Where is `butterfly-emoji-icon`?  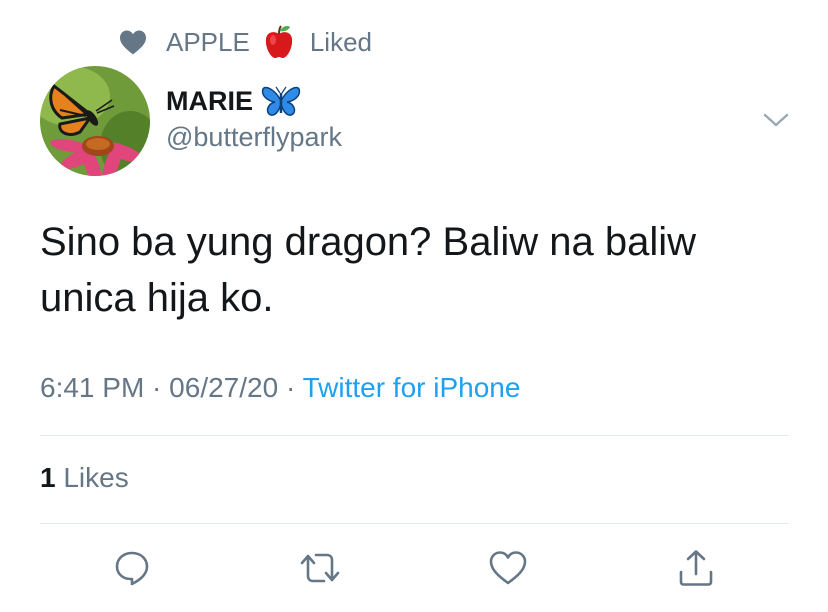
butterfly-emoji-icon is located at coordinates (281, 101).